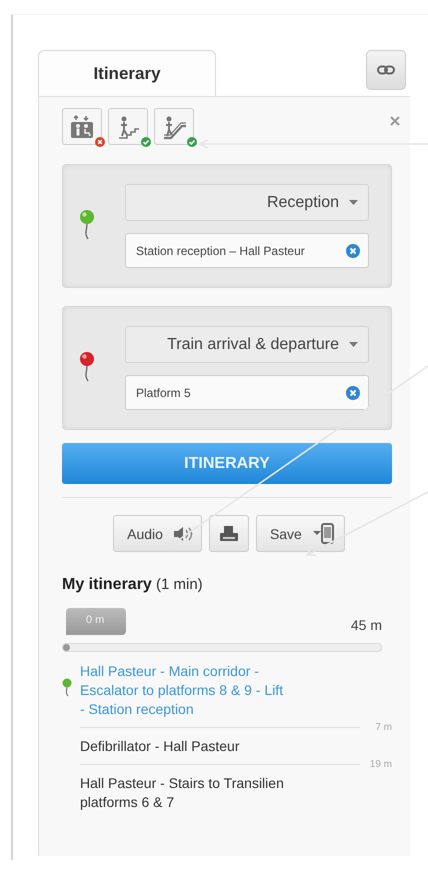  I want to click on progress-thumb, so click(66, 647).